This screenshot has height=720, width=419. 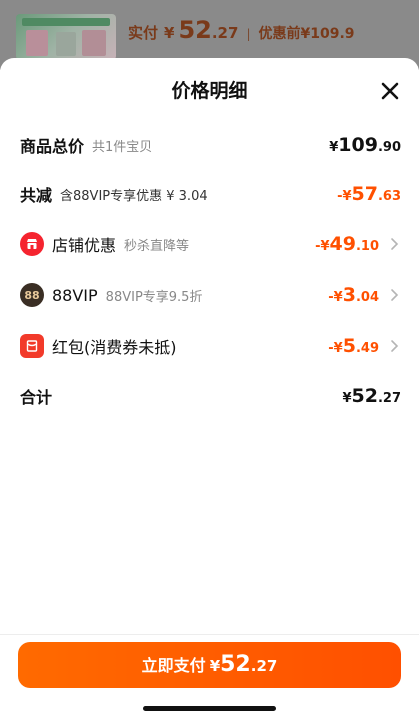 What do you see at coordinates (210, 295) in the screenshot?
I see `row-88vip-discount: 88 88VIP 88VIP专享9.5折 -¥ 3.04` at bounding box center [210, 295].